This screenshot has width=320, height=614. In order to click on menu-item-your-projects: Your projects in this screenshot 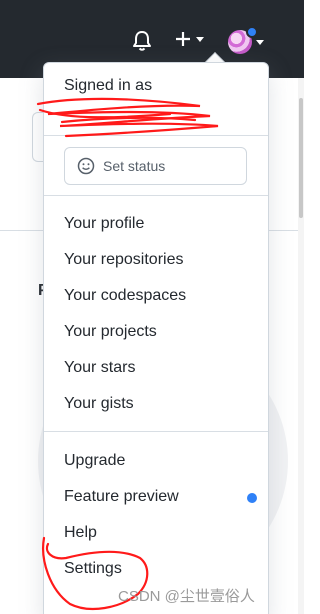, I will do `click(110, 332)`.